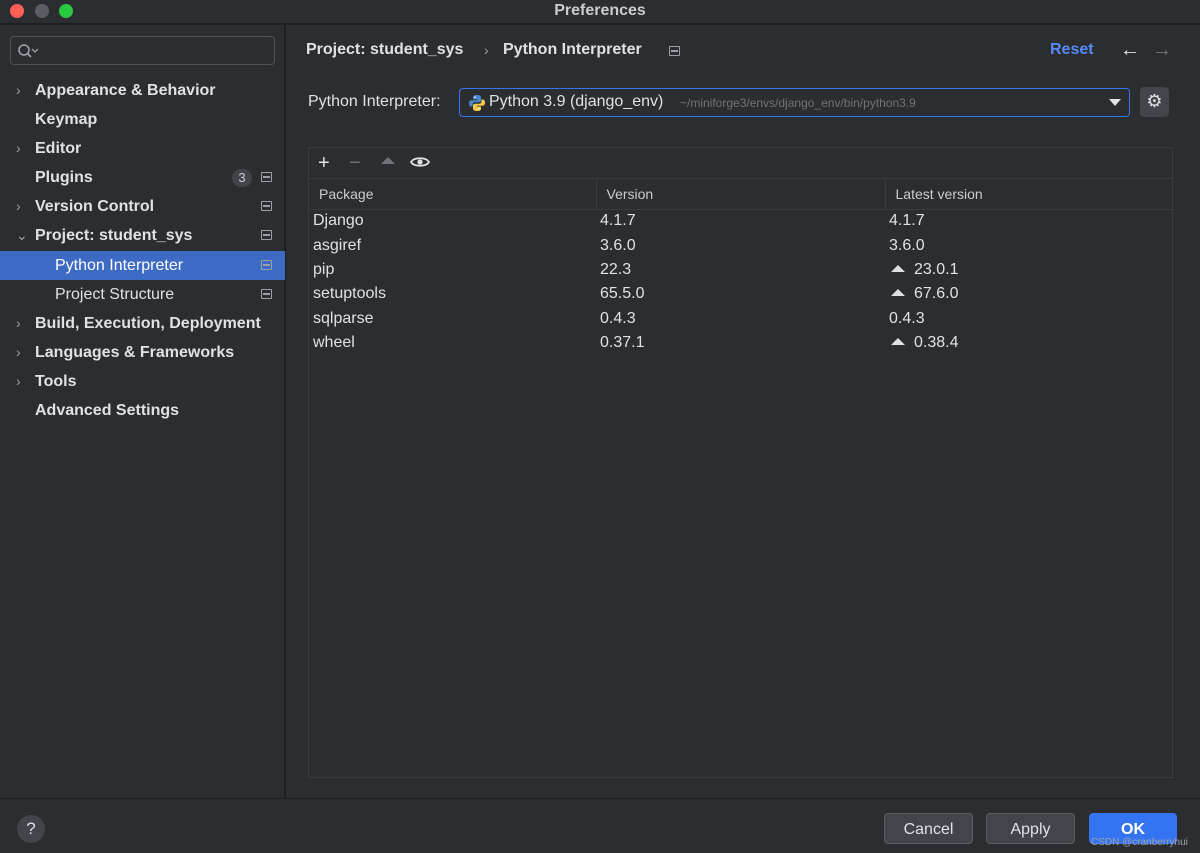 This screenshot has height=853, width=1200. Describe the element at coordinates (1028, 270) in the screenshot. I see `package-latest-cell: 23.0.1` at that location.